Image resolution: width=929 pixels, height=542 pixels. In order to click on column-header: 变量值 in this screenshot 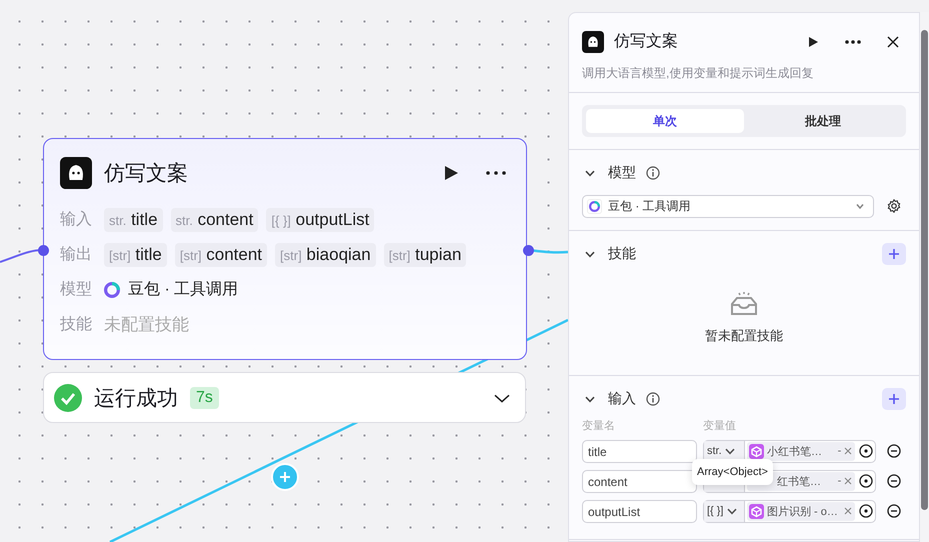, I will do `click(719, 425)`.